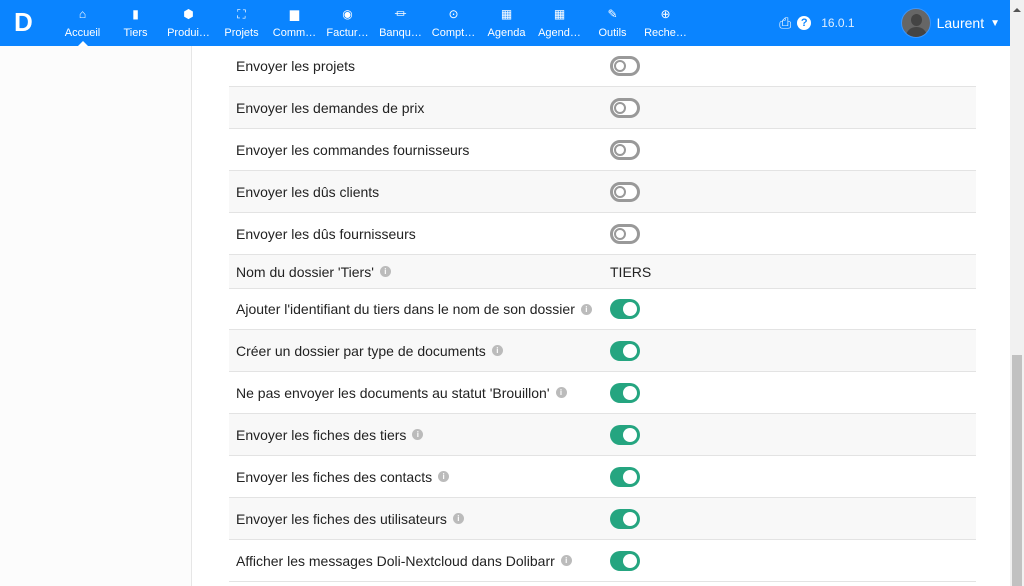  What do you see at coordinates (838, 23) in the screenshot?
I see `version-label: 16.0.1` at bounding box center [838, 23].